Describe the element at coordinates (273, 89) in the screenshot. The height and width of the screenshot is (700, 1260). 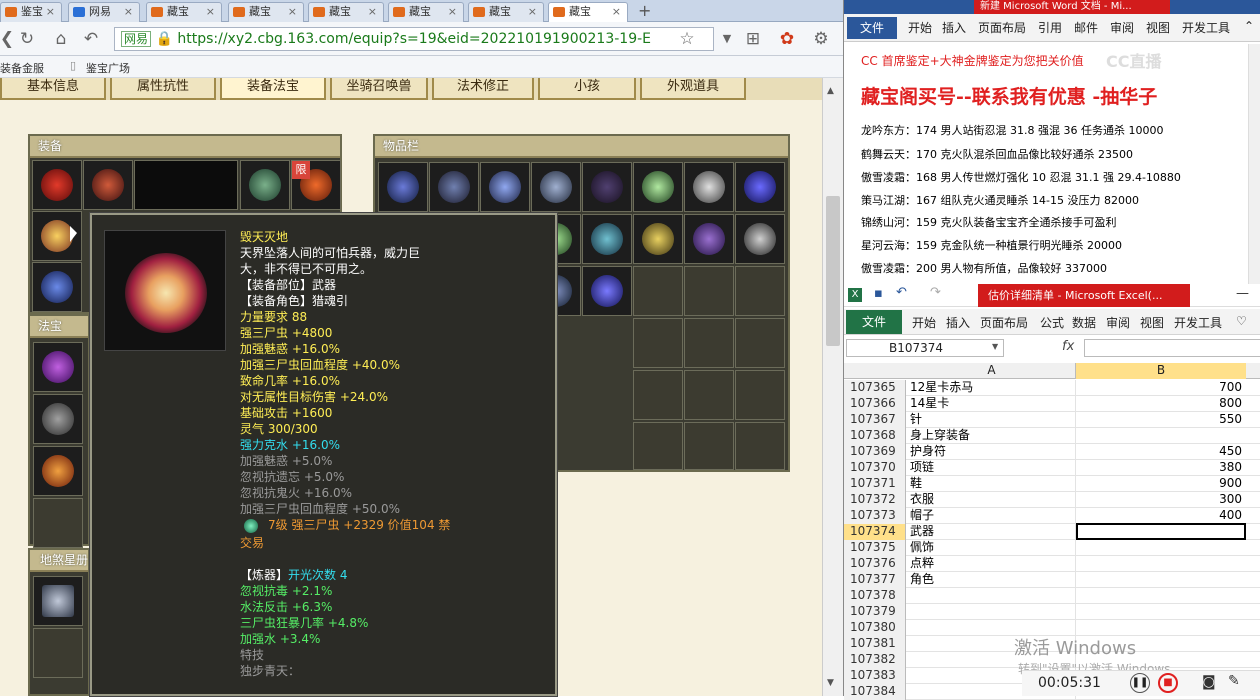
I see `tab-equipment: 装备法宝` at that location.